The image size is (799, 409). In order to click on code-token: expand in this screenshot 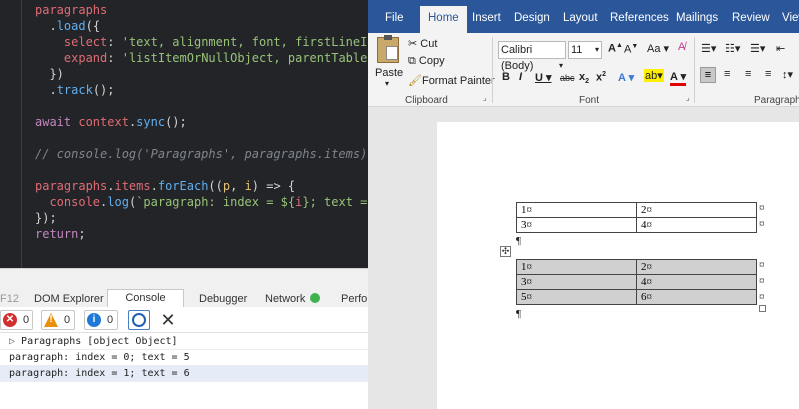, I will do `click(85, 58)`.